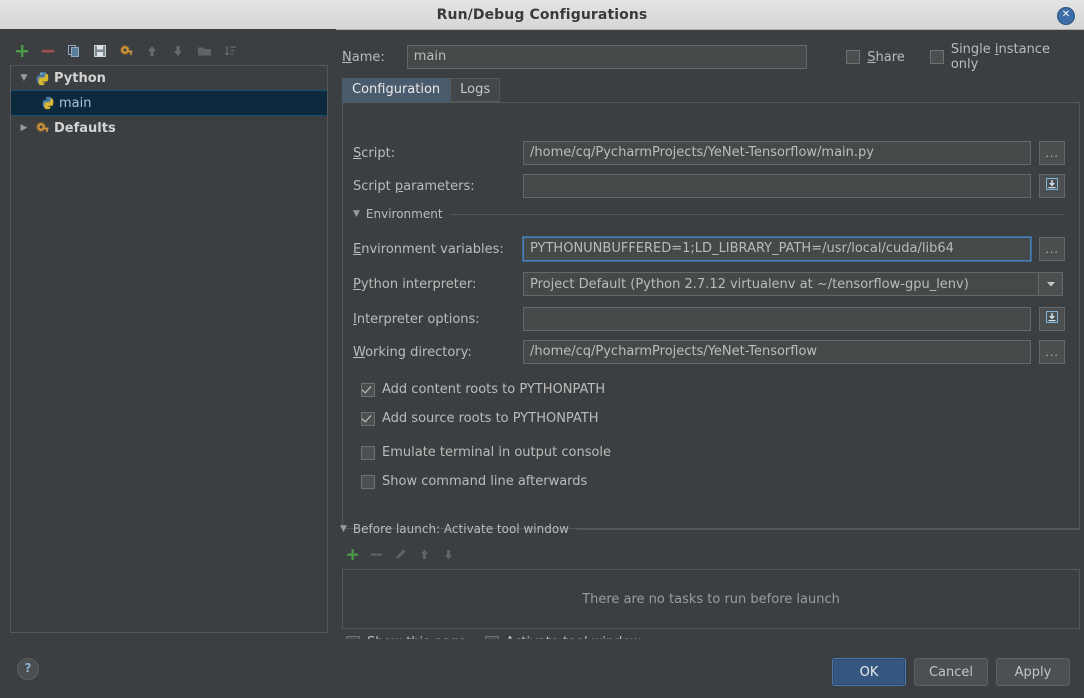 Image resolution: width=1084 pixels, height=698 pixels. What do you see at coordinates (1051, 284) in the screenshot?
I see `chevron-down-icon` at bounding box center [1051, 284].